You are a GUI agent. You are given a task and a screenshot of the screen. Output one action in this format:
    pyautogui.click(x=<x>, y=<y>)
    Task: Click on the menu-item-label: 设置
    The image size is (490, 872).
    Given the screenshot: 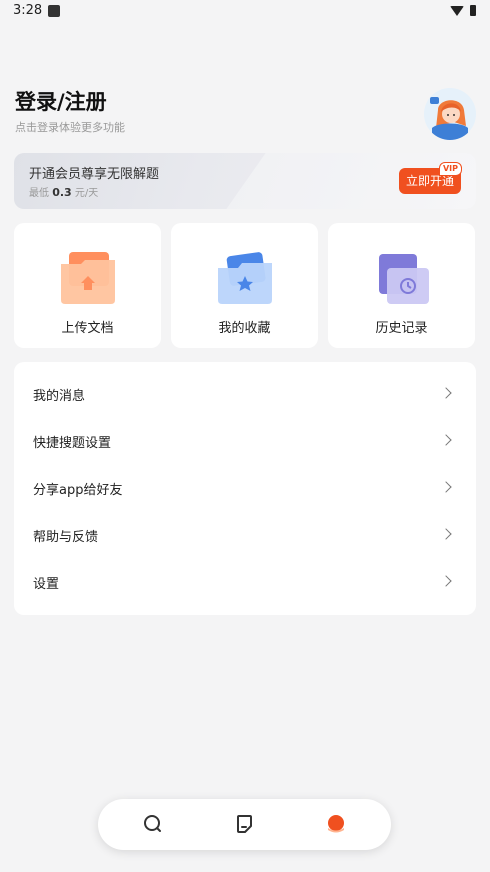 What is the action you would take?
    pyautogui.click(x=46, y=584)
    